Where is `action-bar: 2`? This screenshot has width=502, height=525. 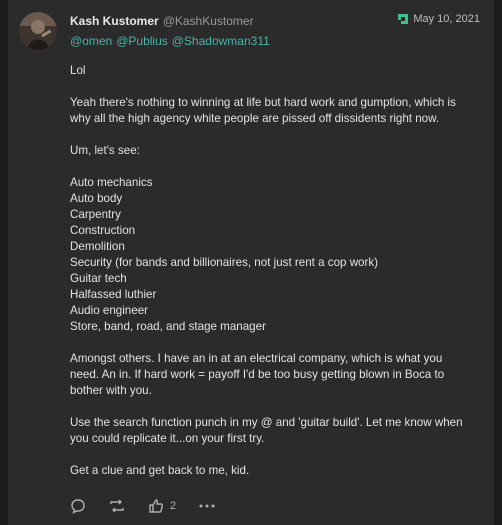
action-bar: 2 is located at coordinates (154, 506).